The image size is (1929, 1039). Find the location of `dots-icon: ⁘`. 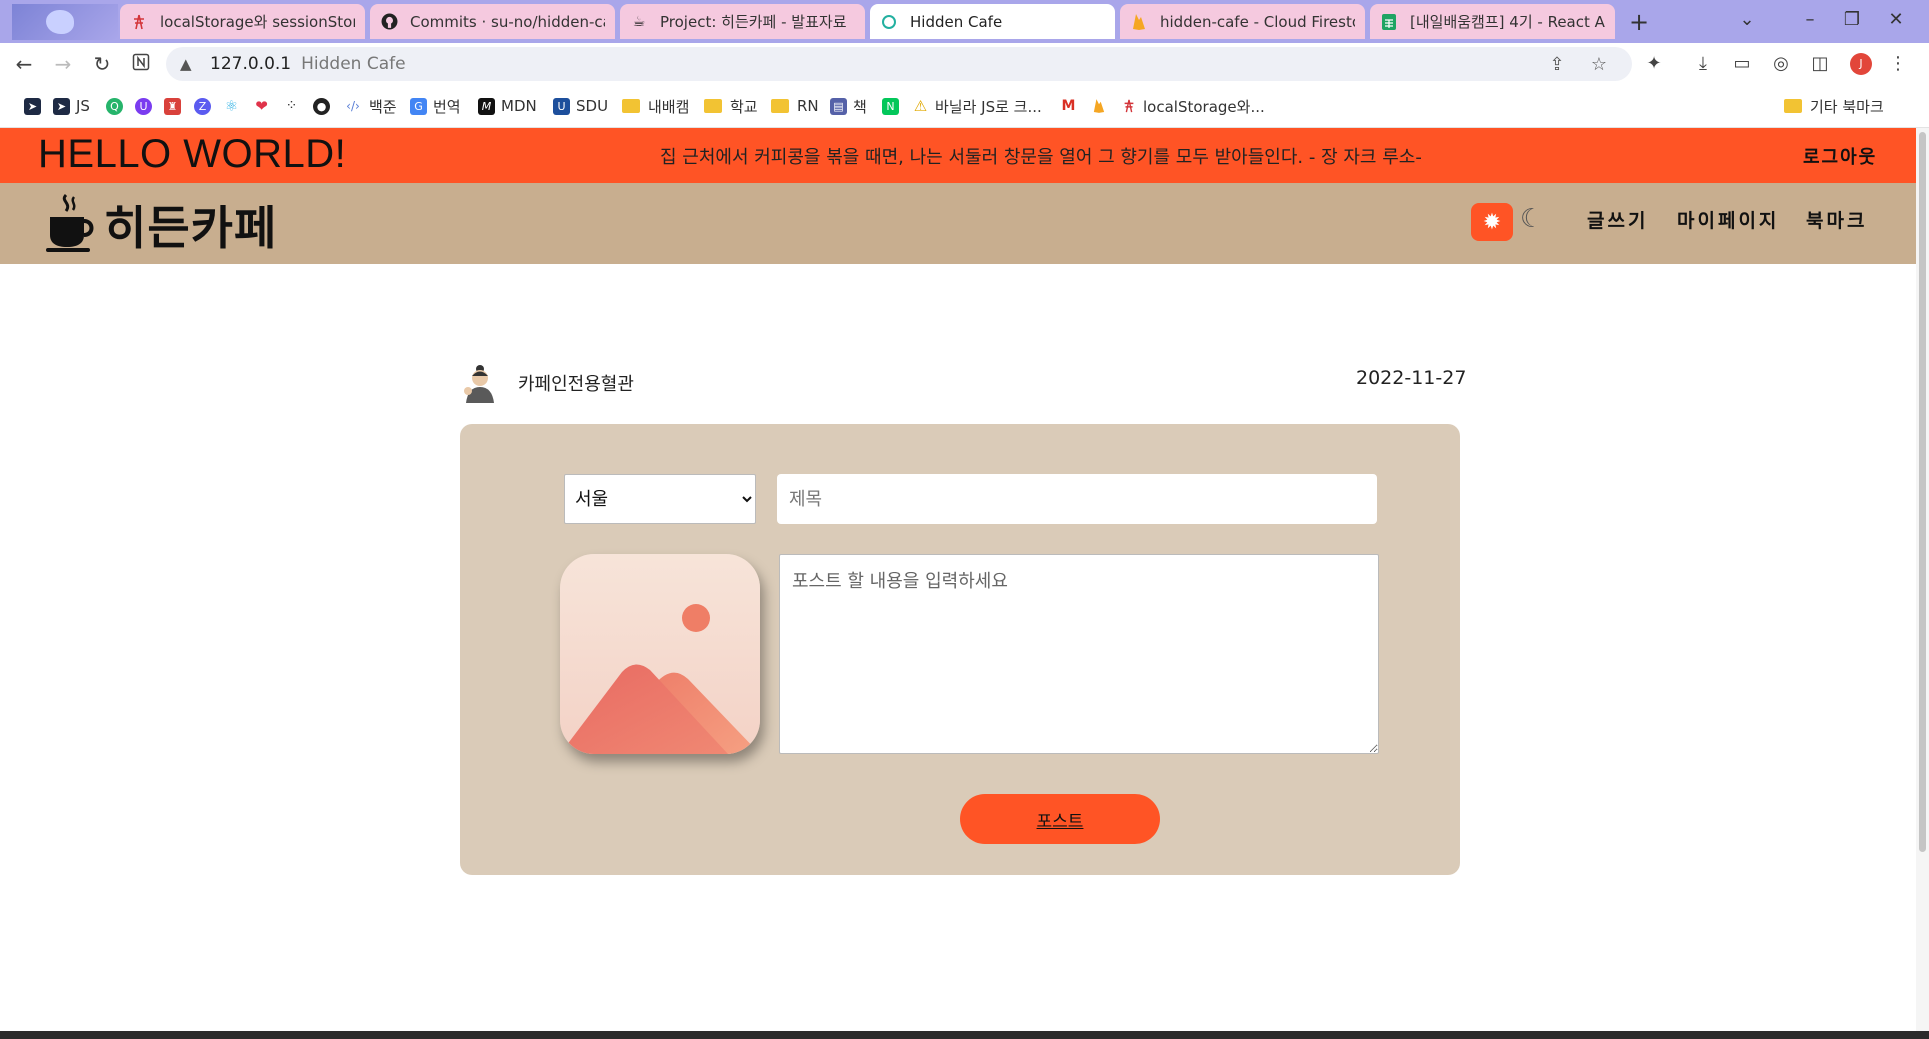

dots-icon: ⁘ is located at coordinates (291, 106).